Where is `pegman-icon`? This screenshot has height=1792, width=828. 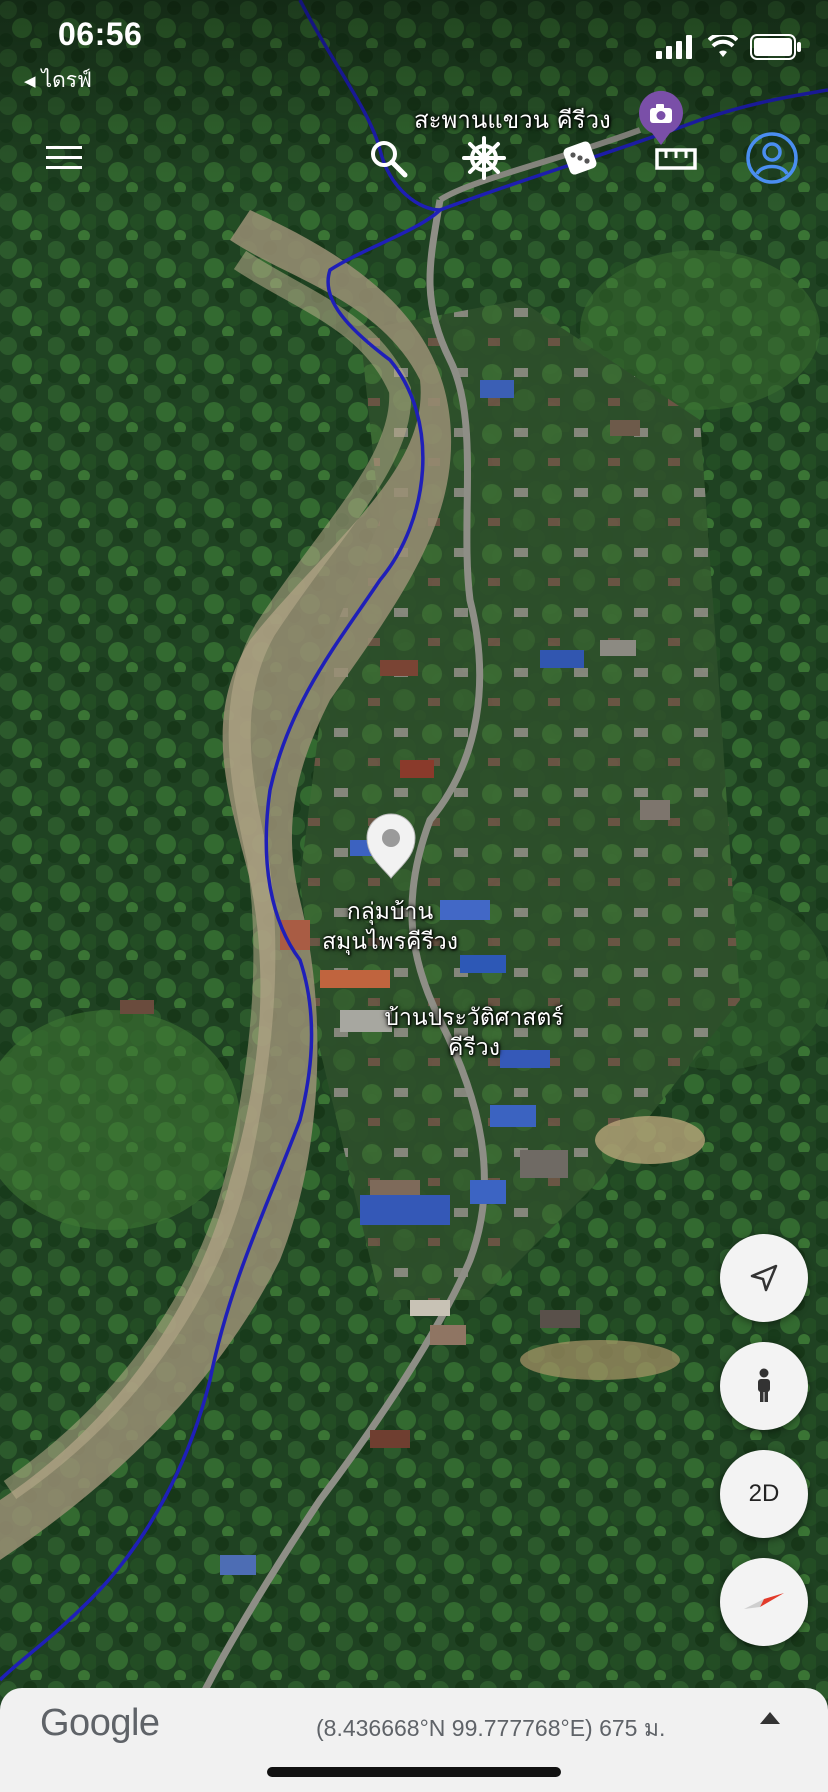 pegman-icon is located at coordinates (764, 1385).